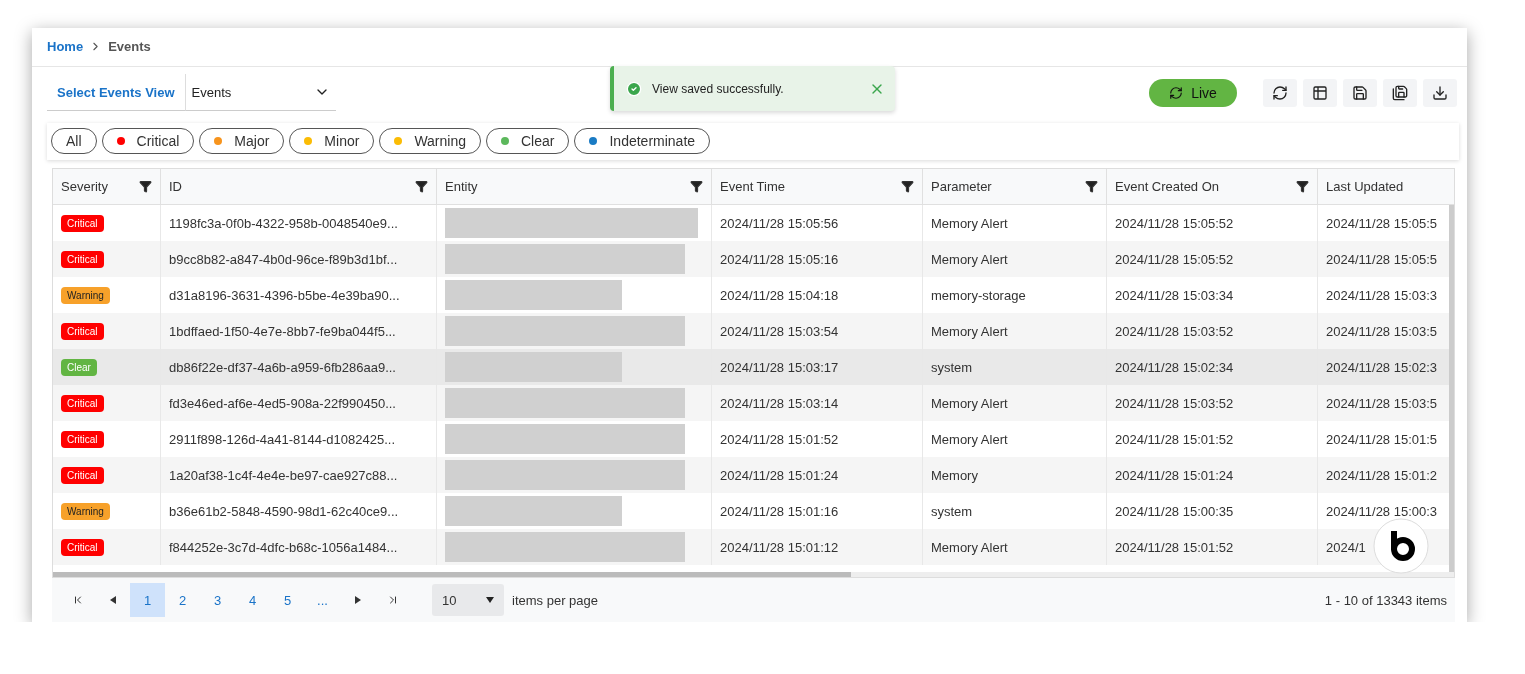 The height and width of the screenshot is (674, 1525). I want to click on severity-filter-chip: Minor, so click(332, 141).